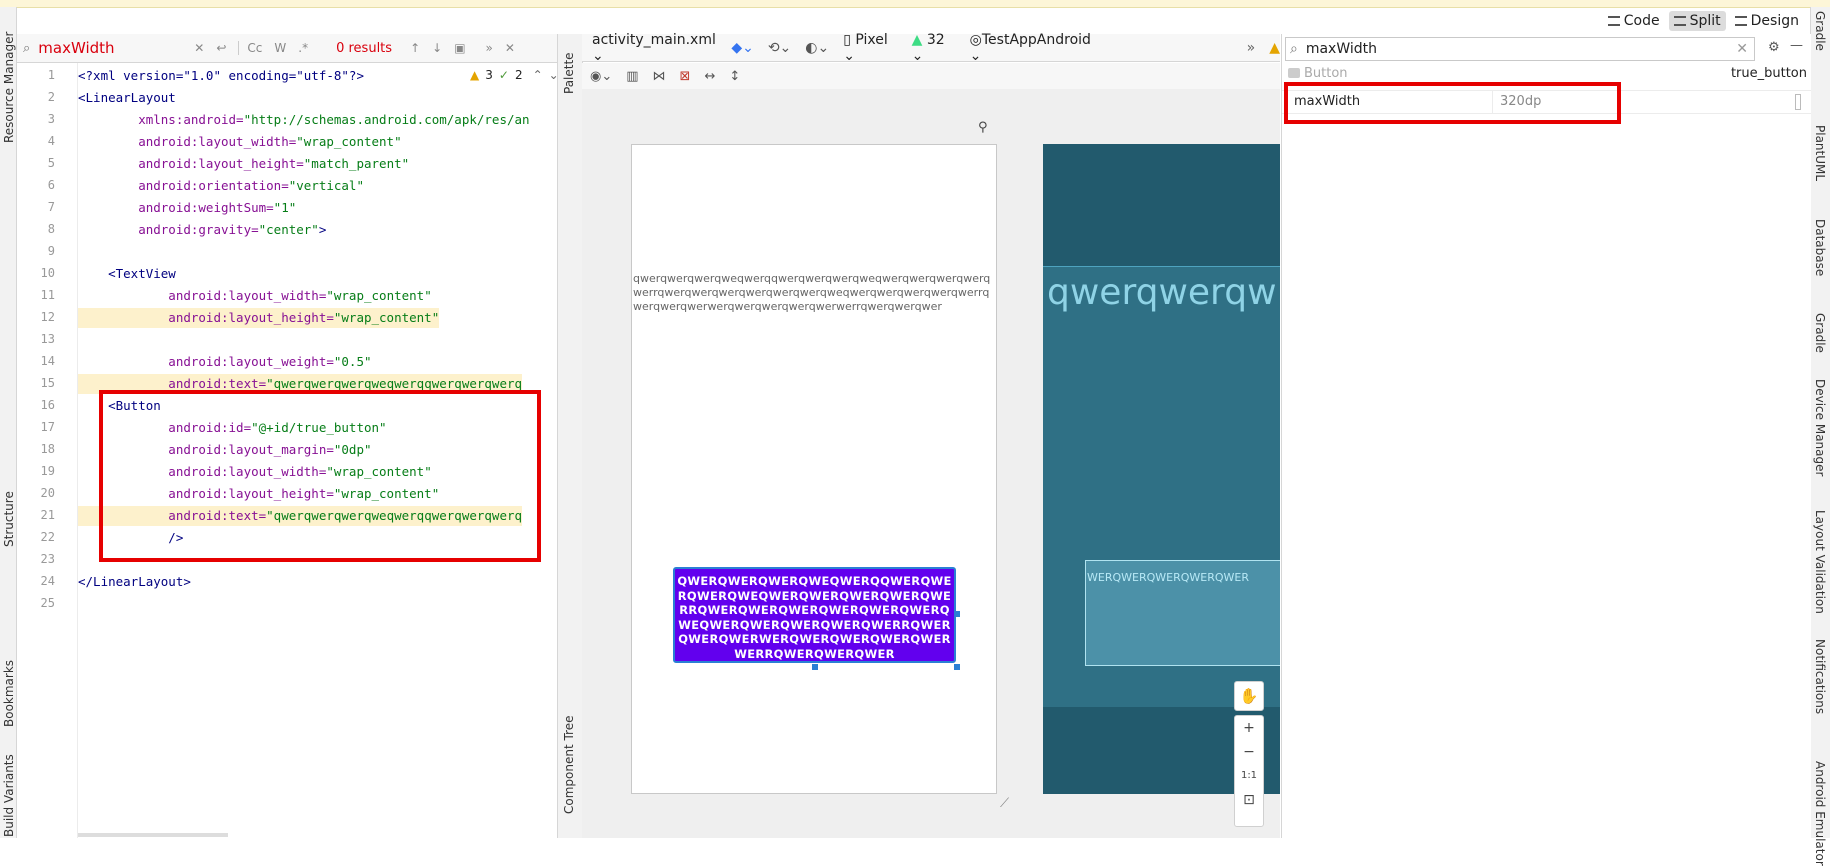 The width and height of the screenshot is (1830, 866). I want to click on mode-split-button: Split, so click(1697, 21).